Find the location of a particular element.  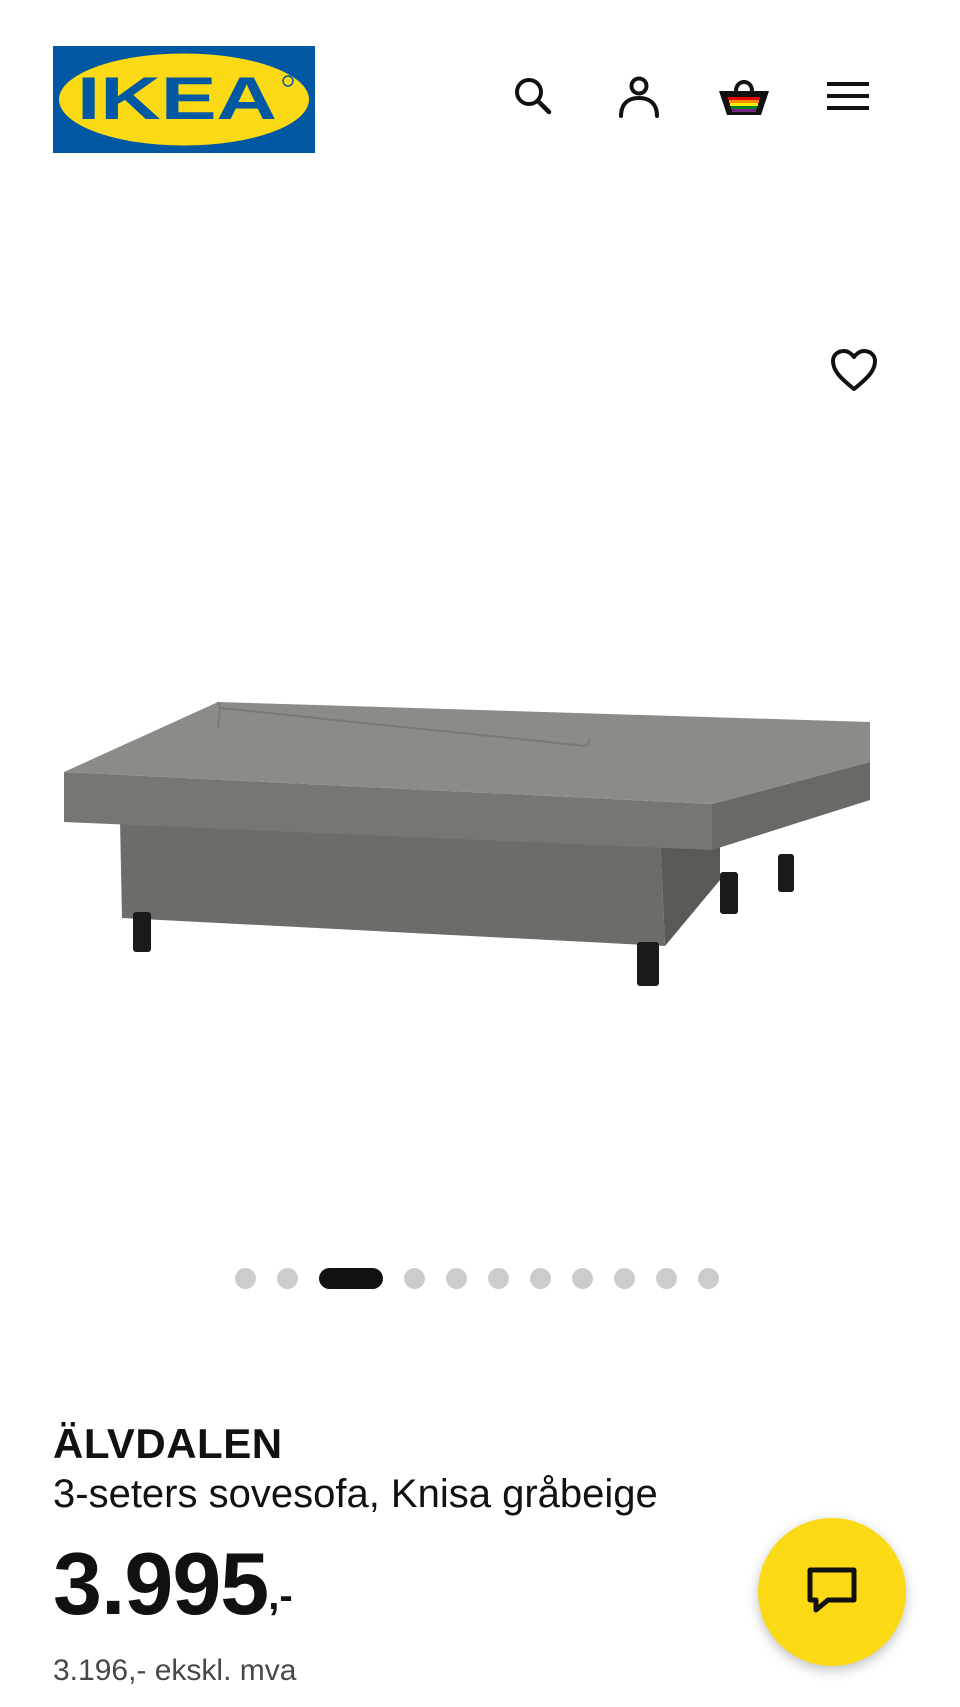

heart-icon is located at coordinates (854, 372).